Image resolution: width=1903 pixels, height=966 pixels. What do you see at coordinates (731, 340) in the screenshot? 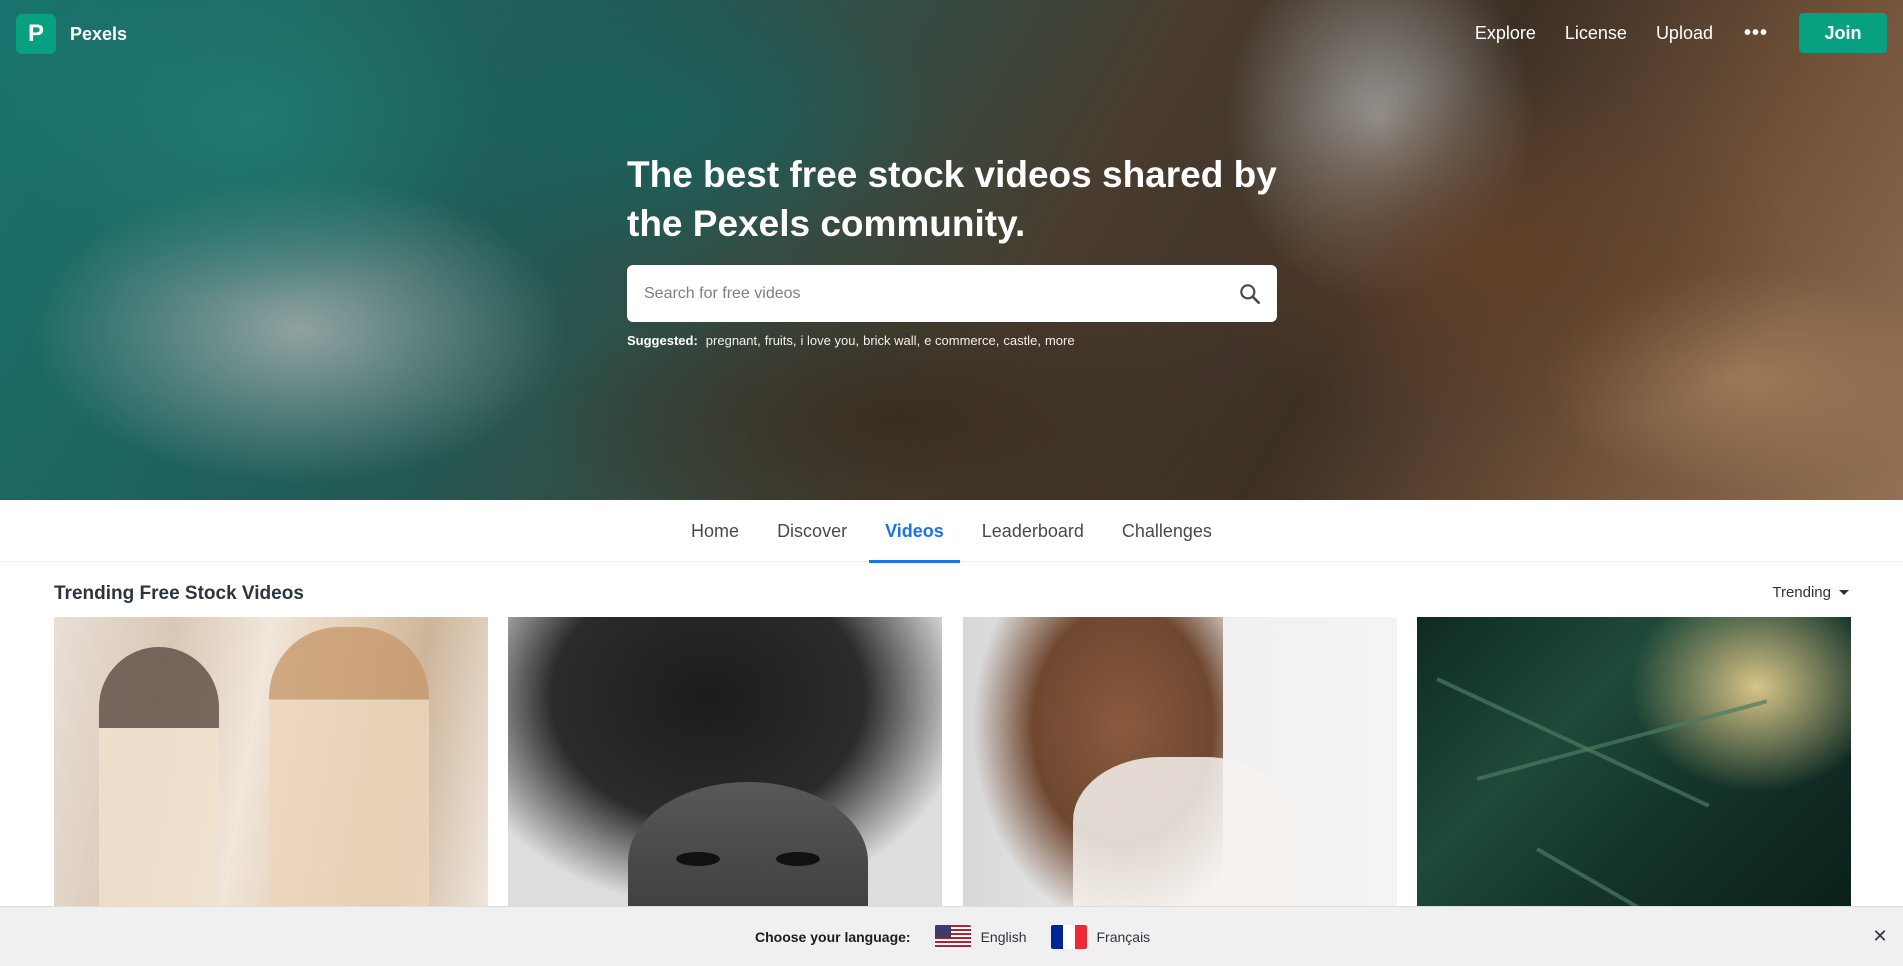
I see `suggestion-link: pregnant` at bounding box center [731, 340].